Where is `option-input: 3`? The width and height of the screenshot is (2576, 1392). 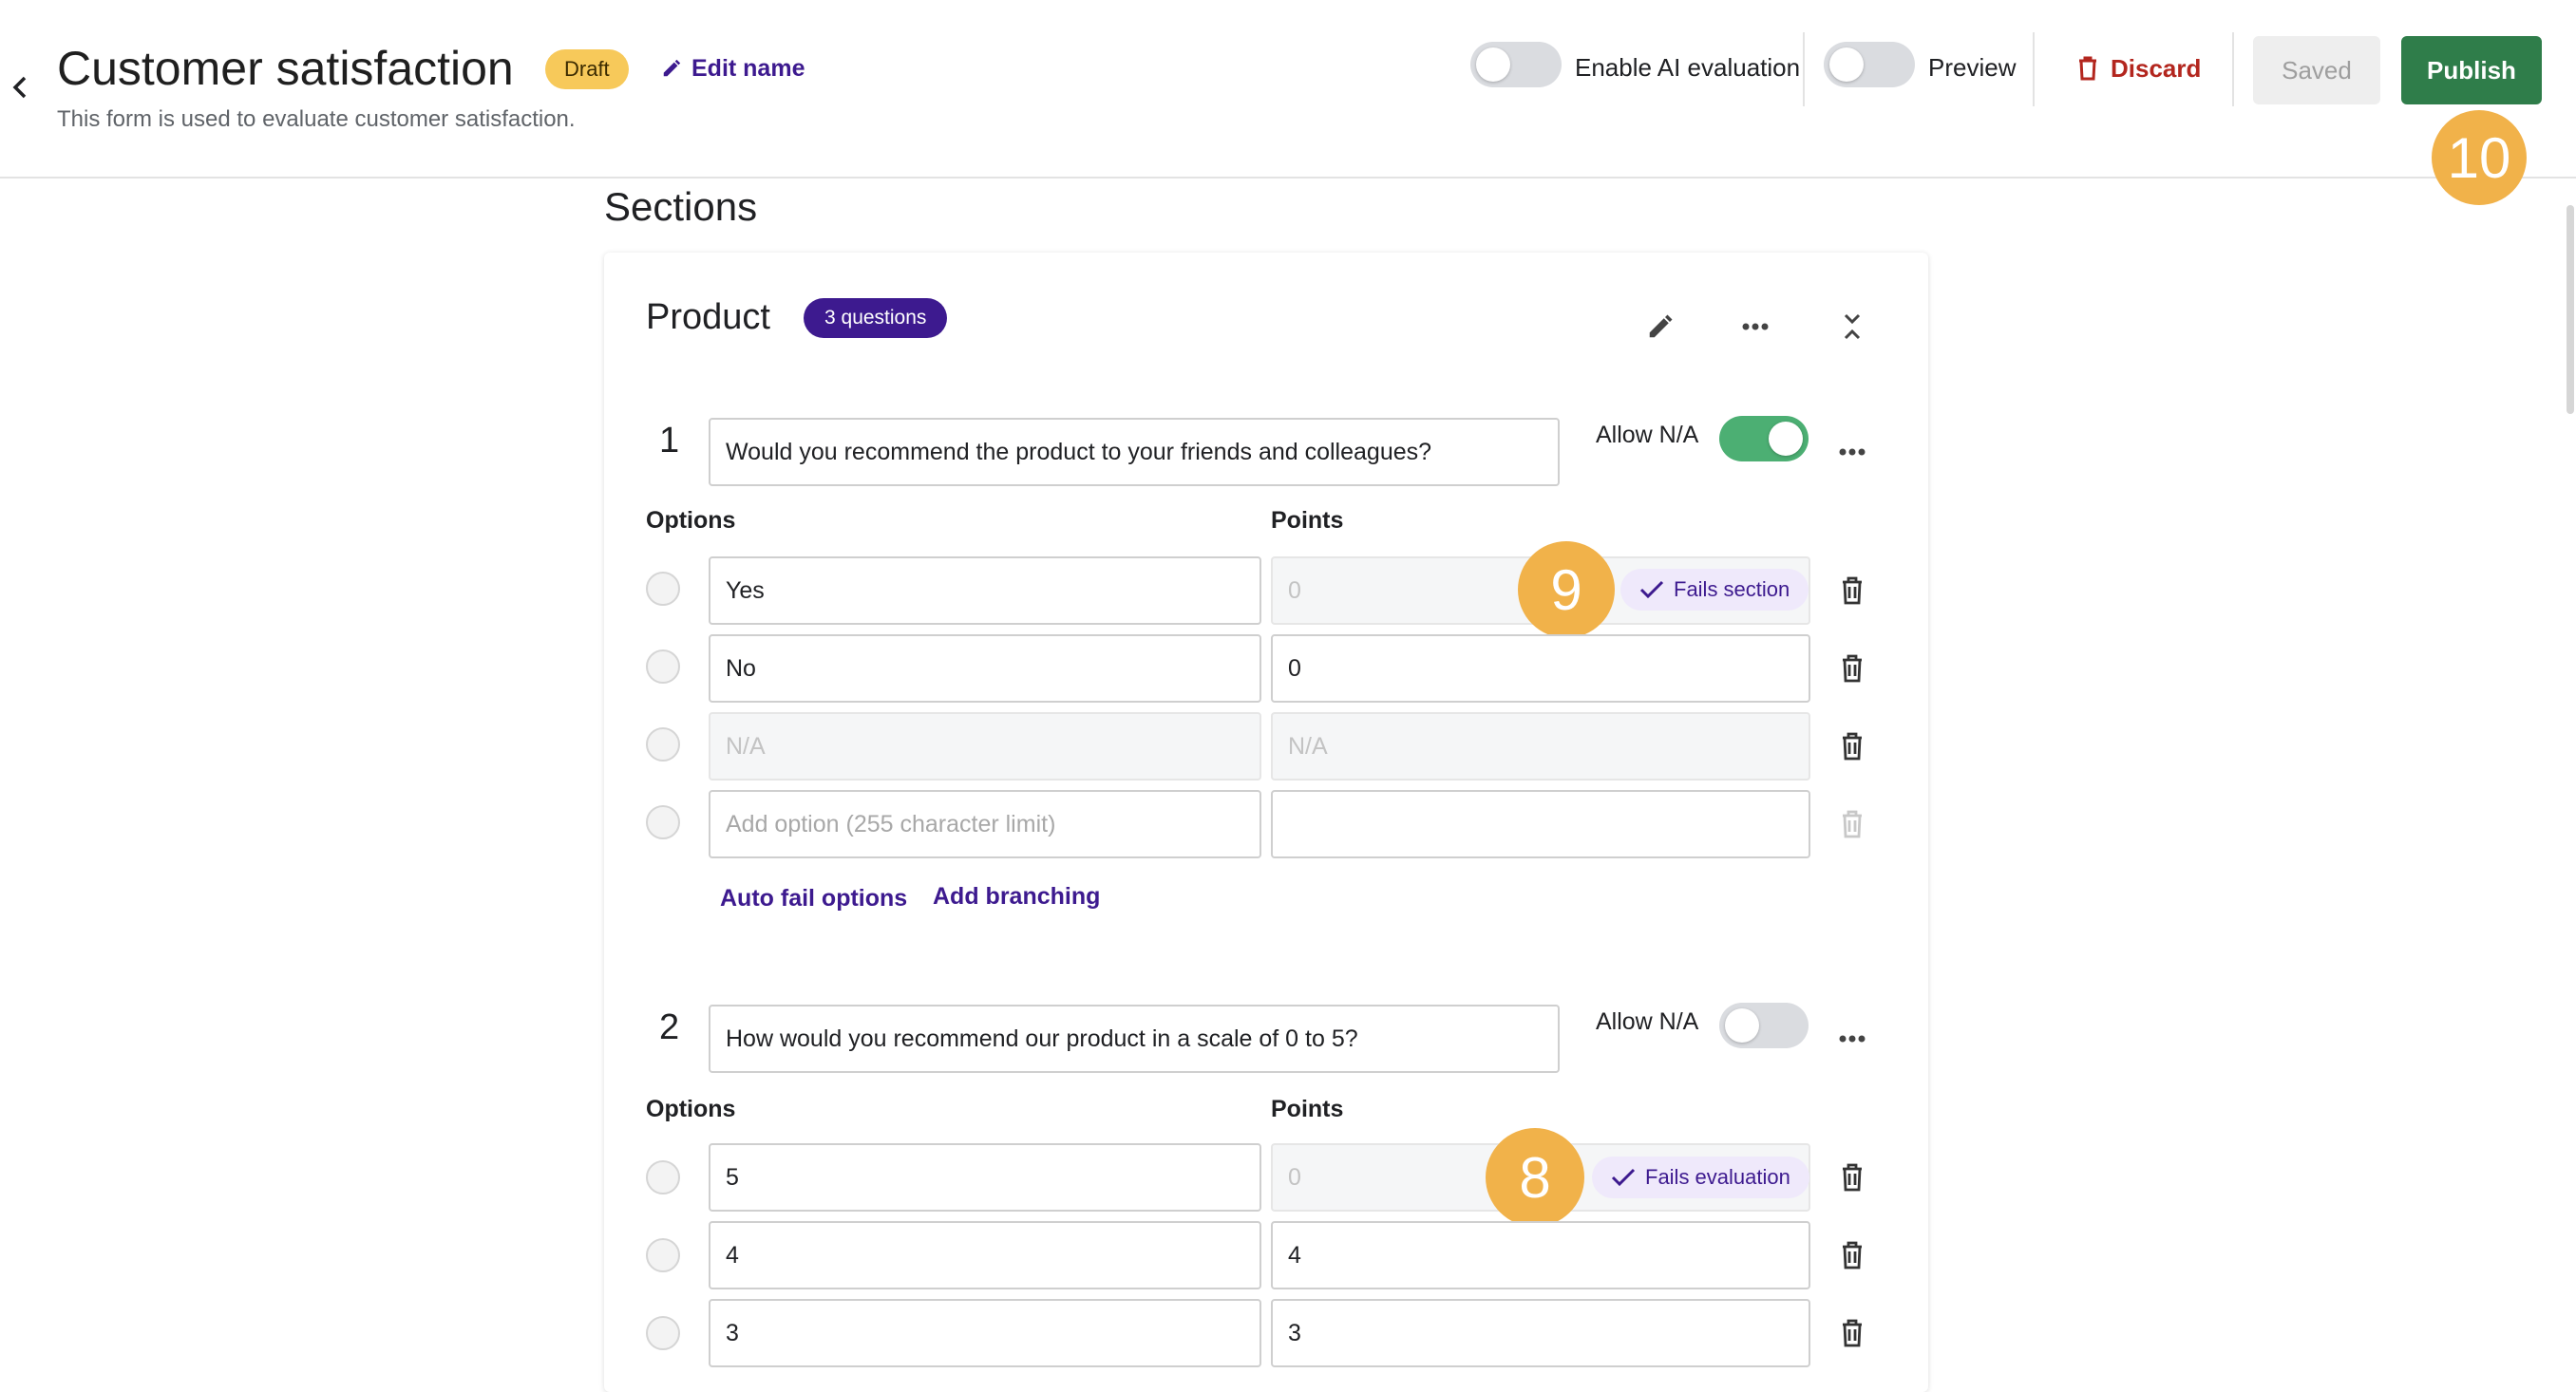 option-input: 3 is located at coordinates (985, 1333).